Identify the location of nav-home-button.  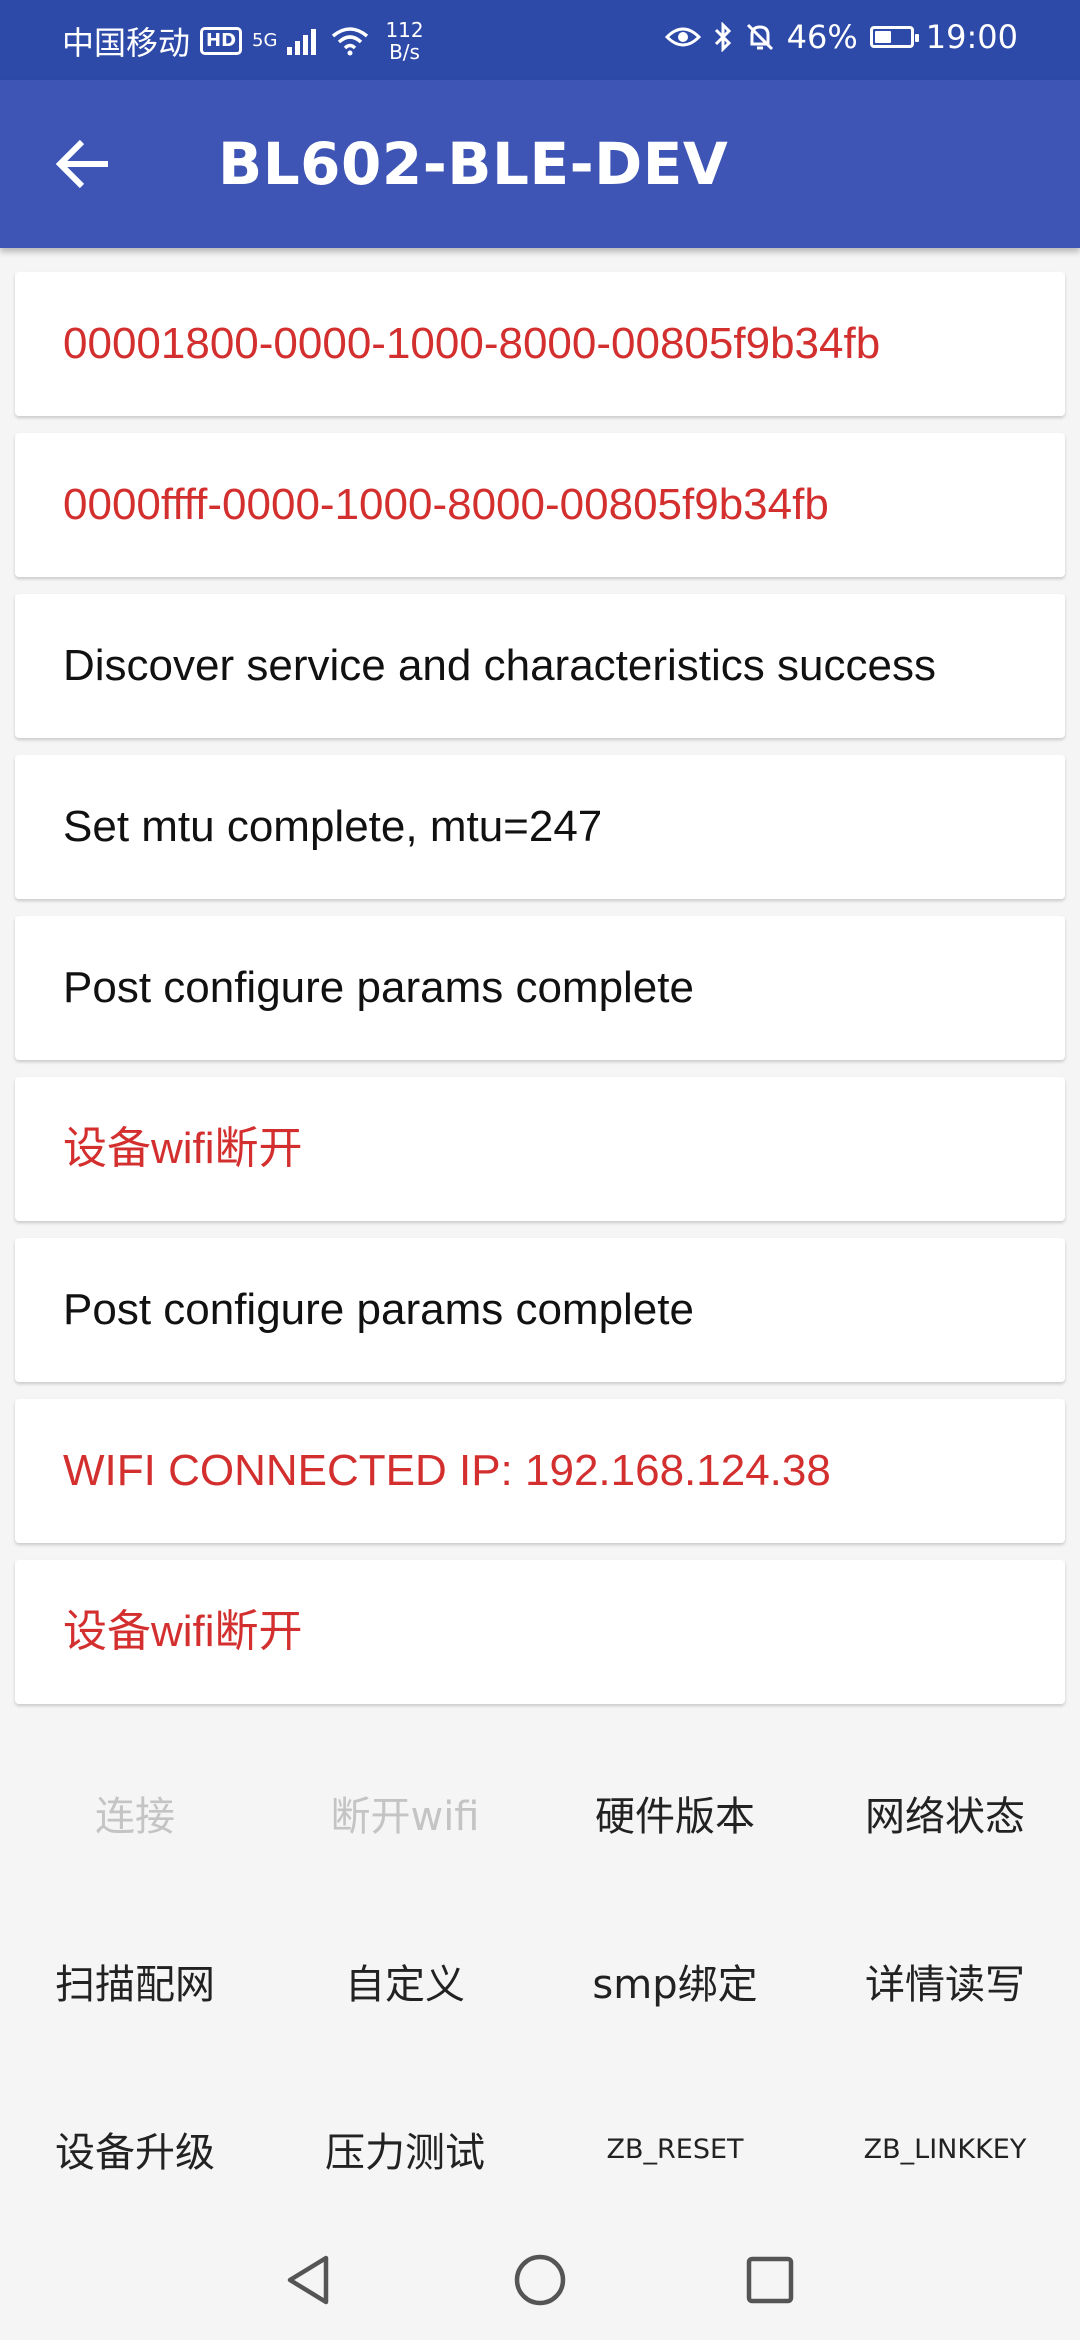
(540, 2280).